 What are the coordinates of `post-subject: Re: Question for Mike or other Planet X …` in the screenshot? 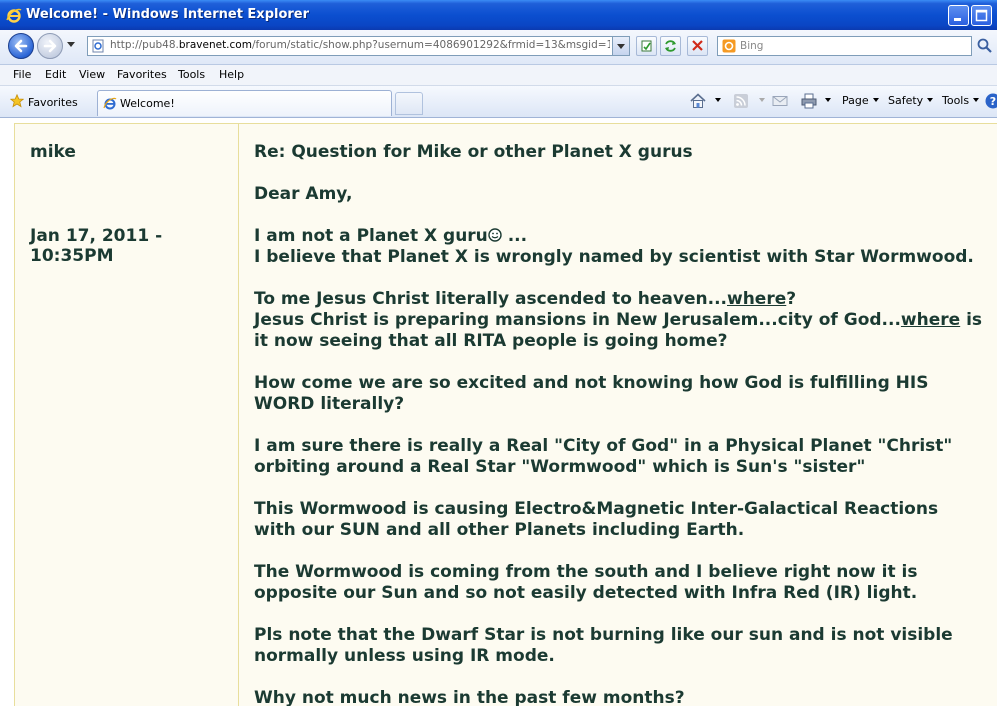 It's located at (473, 152).